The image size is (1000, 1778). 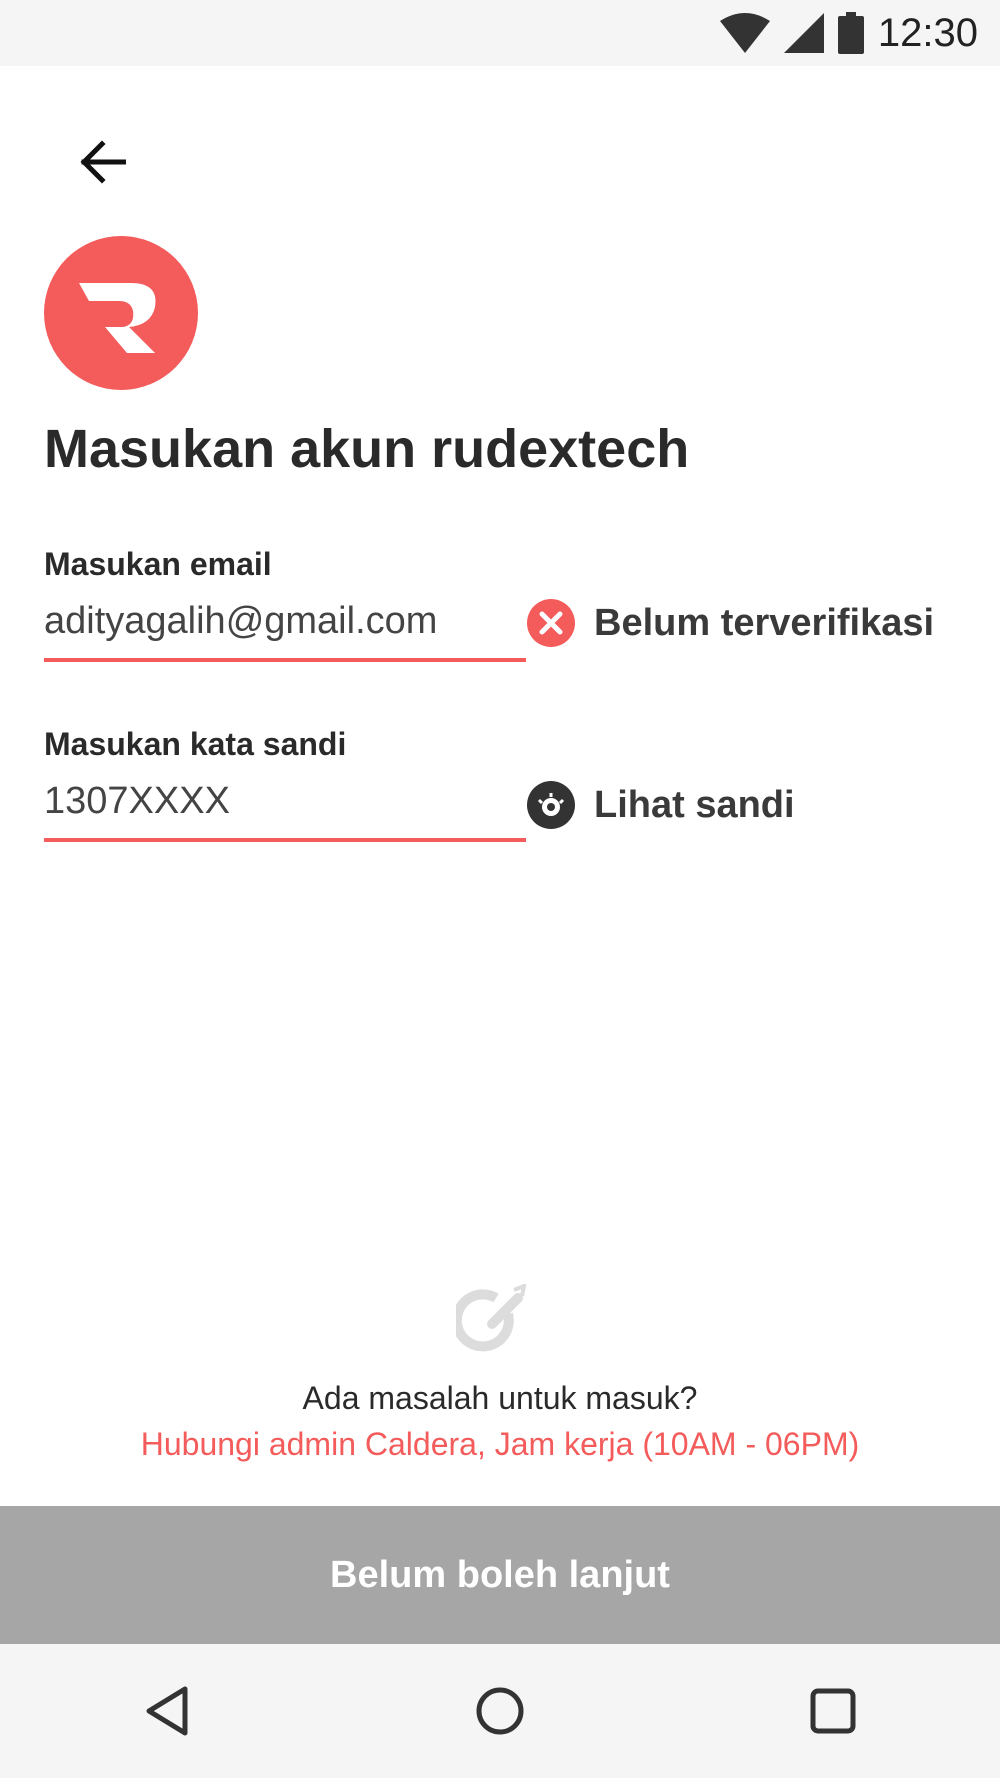 What do you see at coordinates (500, 1575) in the screenshot?
I see `continue-button: Belum boleh lanjut` at bounding box center [500, 1575].